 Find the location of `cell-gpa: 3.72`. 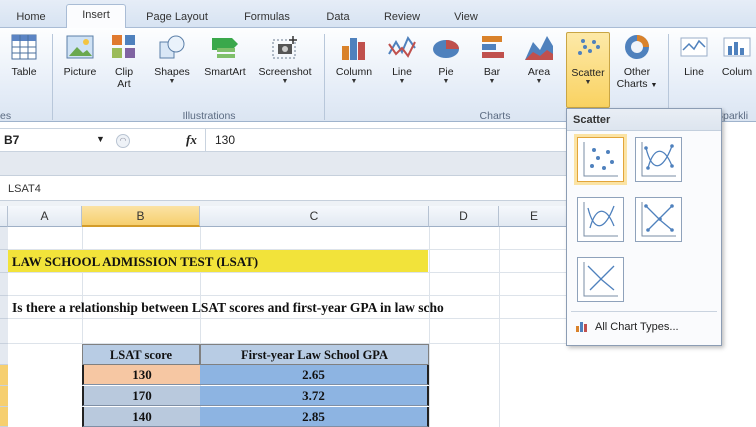

cell-gpa: 3.72 is located at coordinates (314, 396).